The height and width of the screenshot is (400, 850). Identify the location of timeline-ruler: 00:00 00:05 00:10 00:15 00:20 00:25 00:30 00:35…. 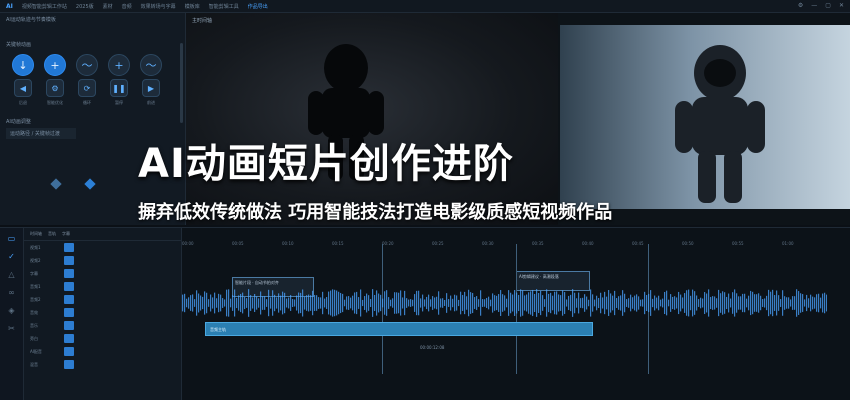
(504, 246).